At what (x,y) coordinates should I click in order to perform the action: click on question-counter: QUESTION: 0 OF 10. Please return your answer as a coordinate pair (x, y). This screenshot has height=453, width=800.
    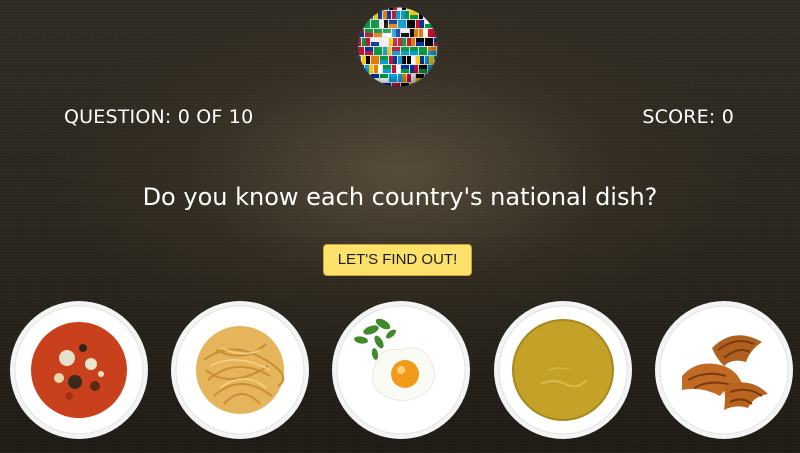
    Looking at the image, I should click on (159, 117).